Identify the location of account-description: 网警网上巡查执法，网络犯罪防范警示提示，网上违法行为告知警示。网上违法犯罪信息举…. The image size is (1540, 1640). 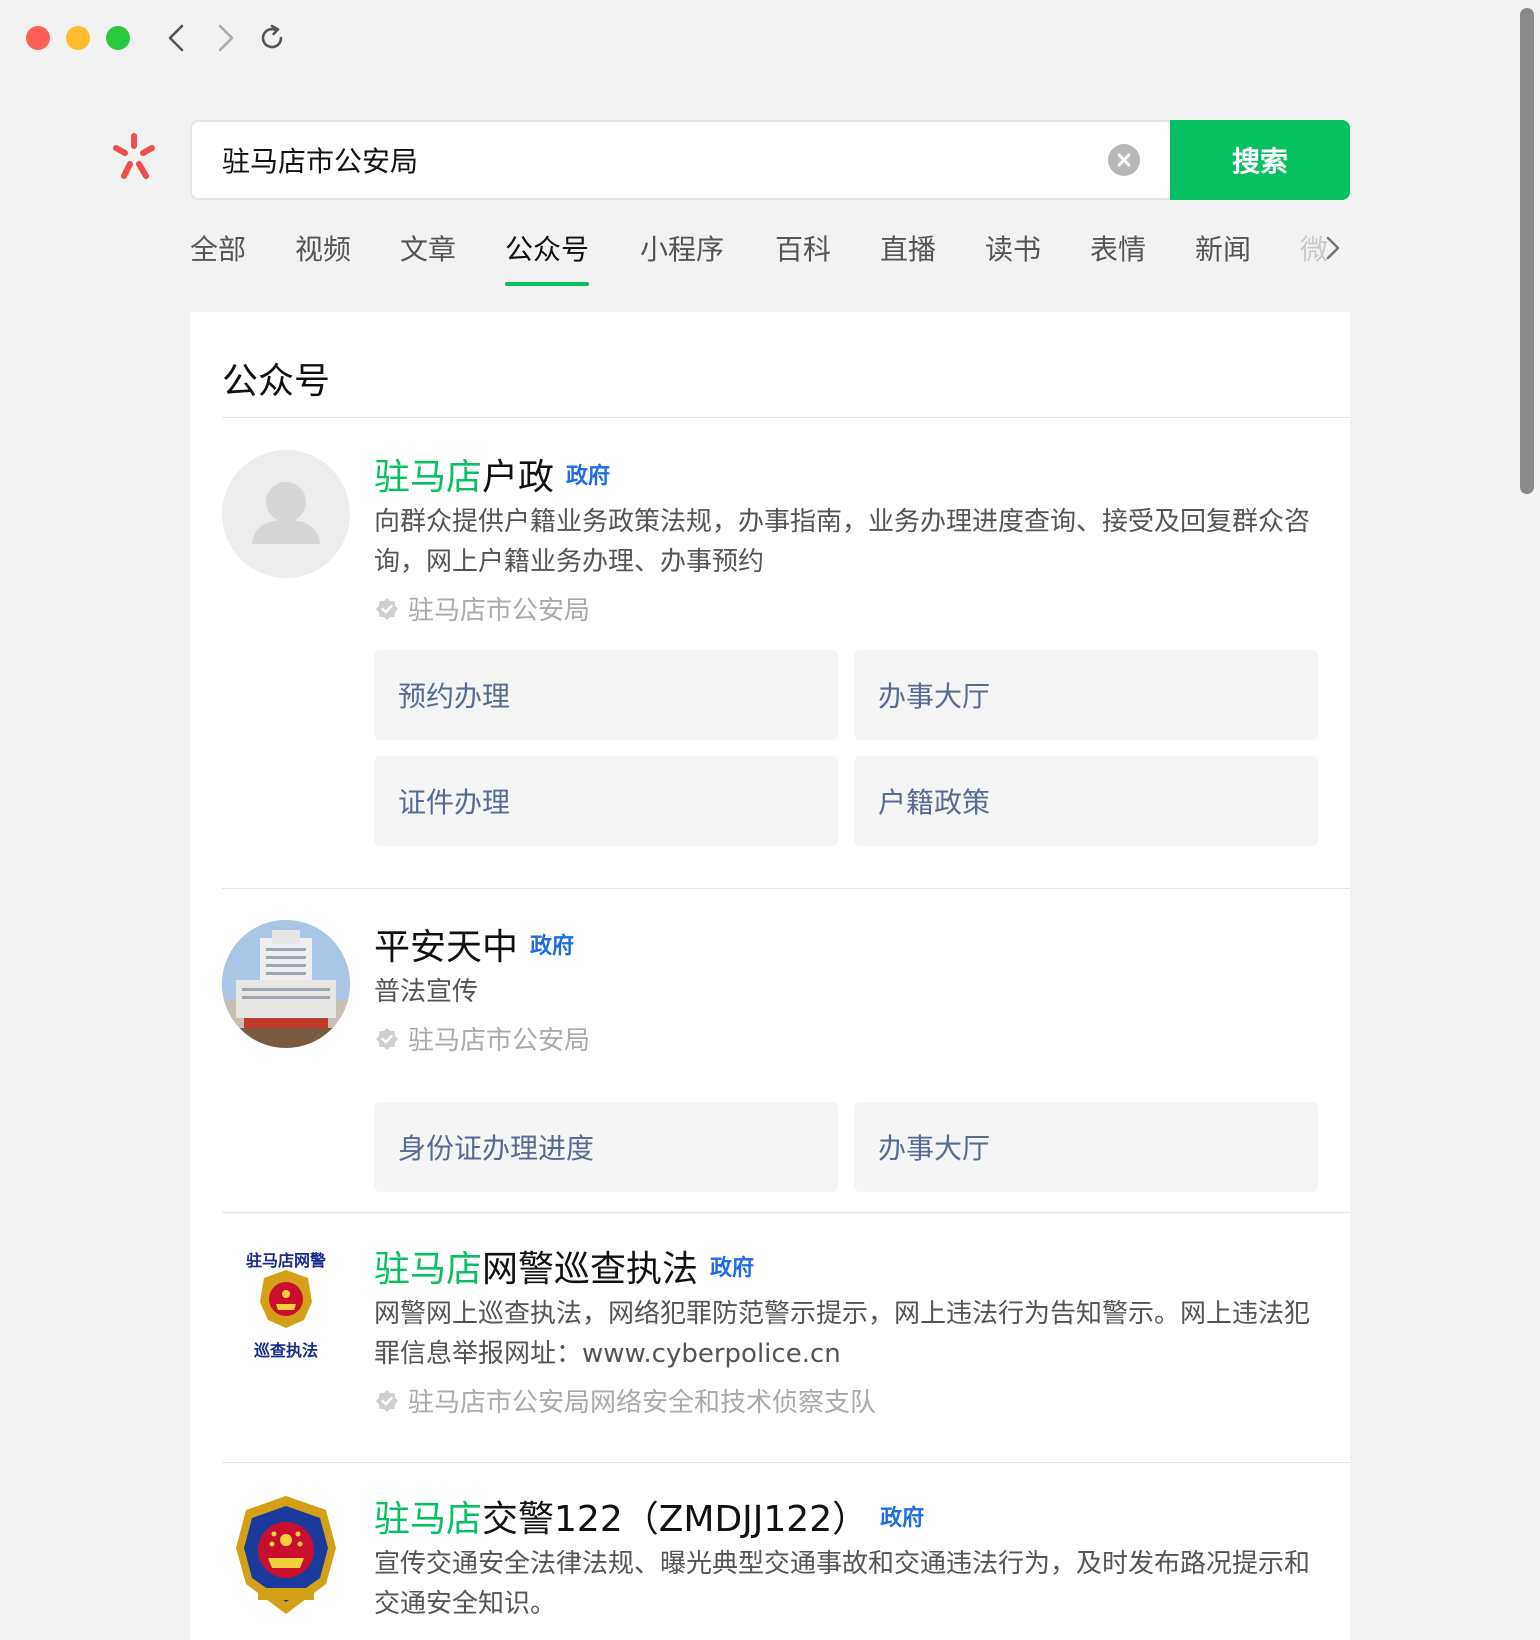
(842, 1334).